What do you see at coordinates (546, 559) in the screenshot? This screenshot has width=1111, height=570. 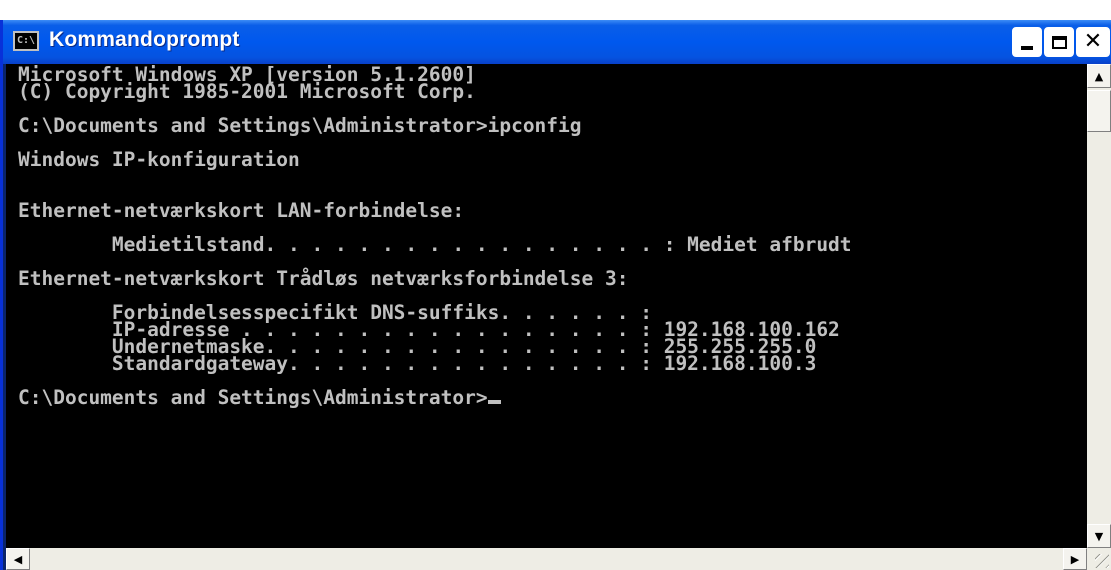 I see `horizontal-scrollbar: ◀ ▶` at bounding box center [546, 559].